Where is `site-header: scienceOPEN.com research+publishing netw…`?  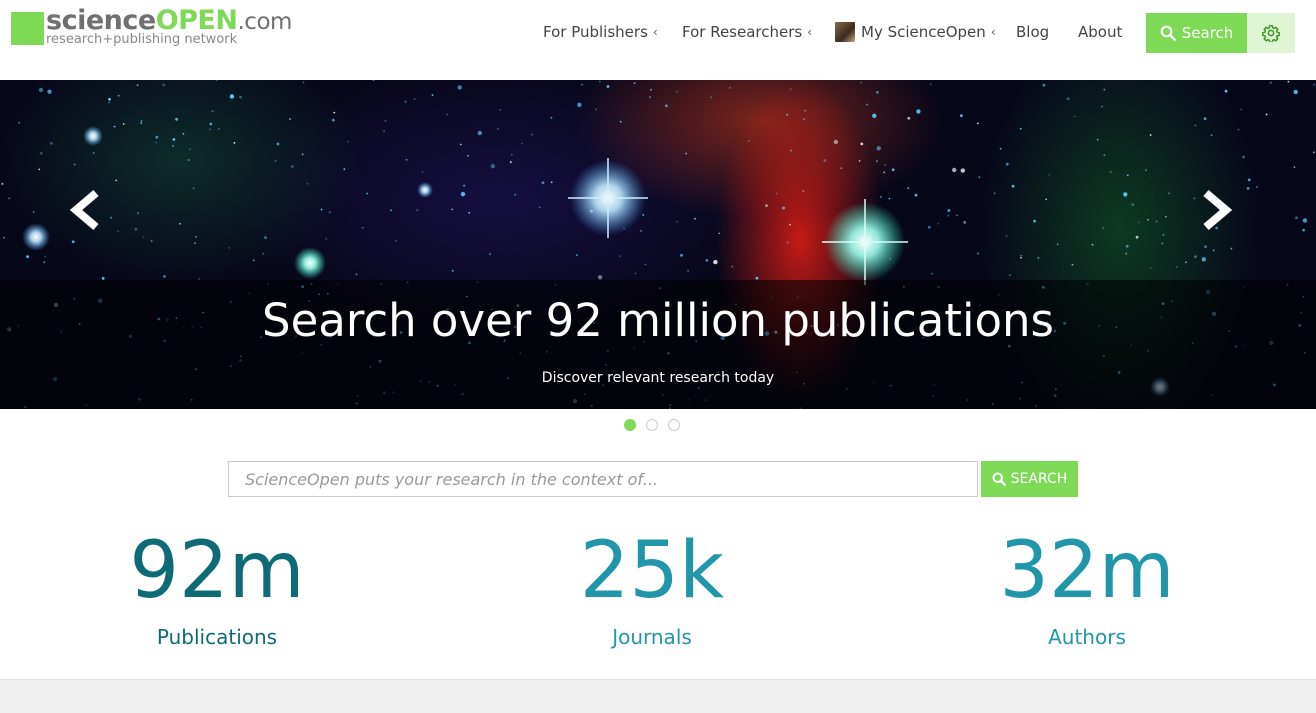
site-header: scienceOPEN.com research+publishing netw… is located at coordinates (658, 40).